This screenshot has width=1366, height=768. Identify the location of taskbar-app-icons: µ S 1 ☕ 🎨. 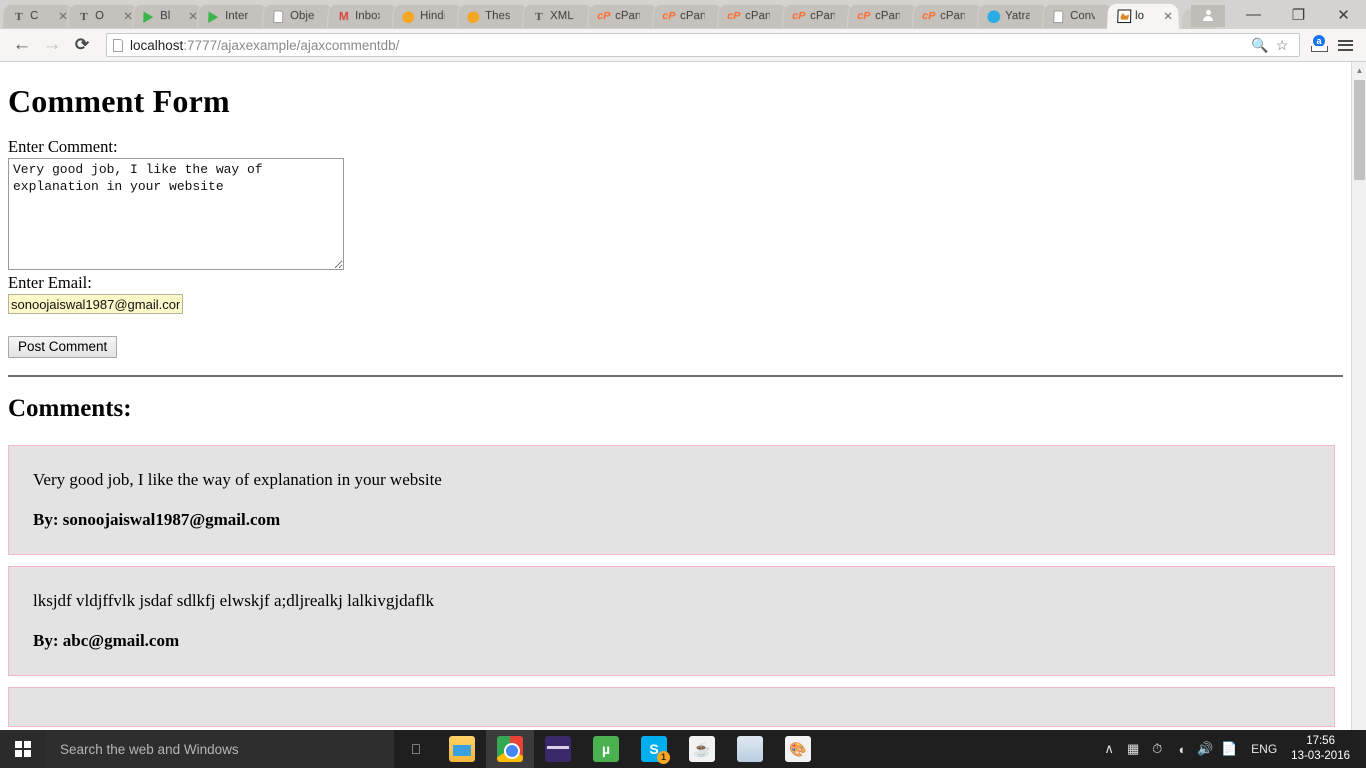
(630, 749).